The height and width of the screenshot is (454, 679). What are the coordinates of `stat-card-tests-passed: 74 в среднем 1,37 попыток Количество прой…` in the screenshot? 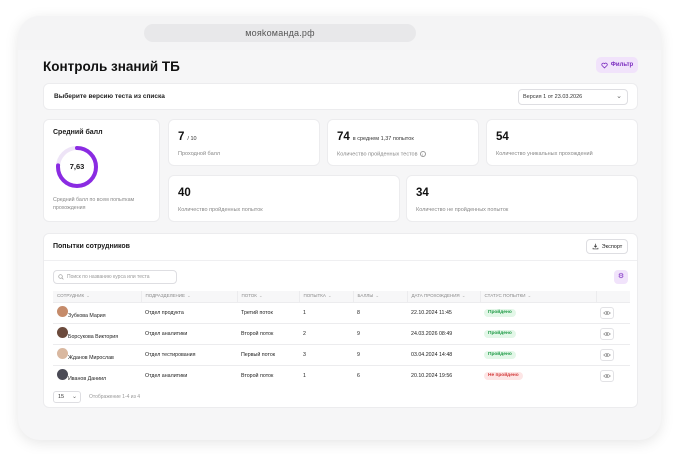 It's located at (403, 142).